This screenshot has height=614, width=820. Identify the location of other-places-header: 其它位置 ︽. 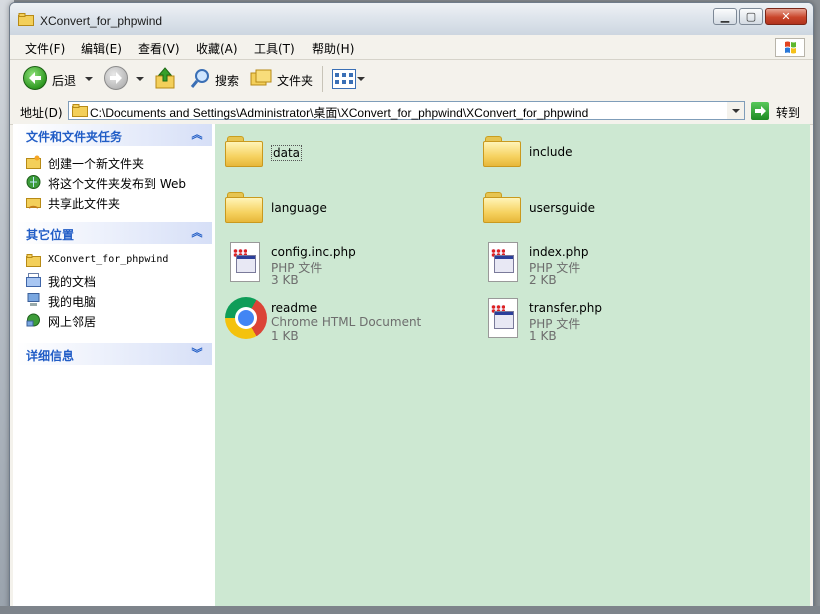
(114, 233).